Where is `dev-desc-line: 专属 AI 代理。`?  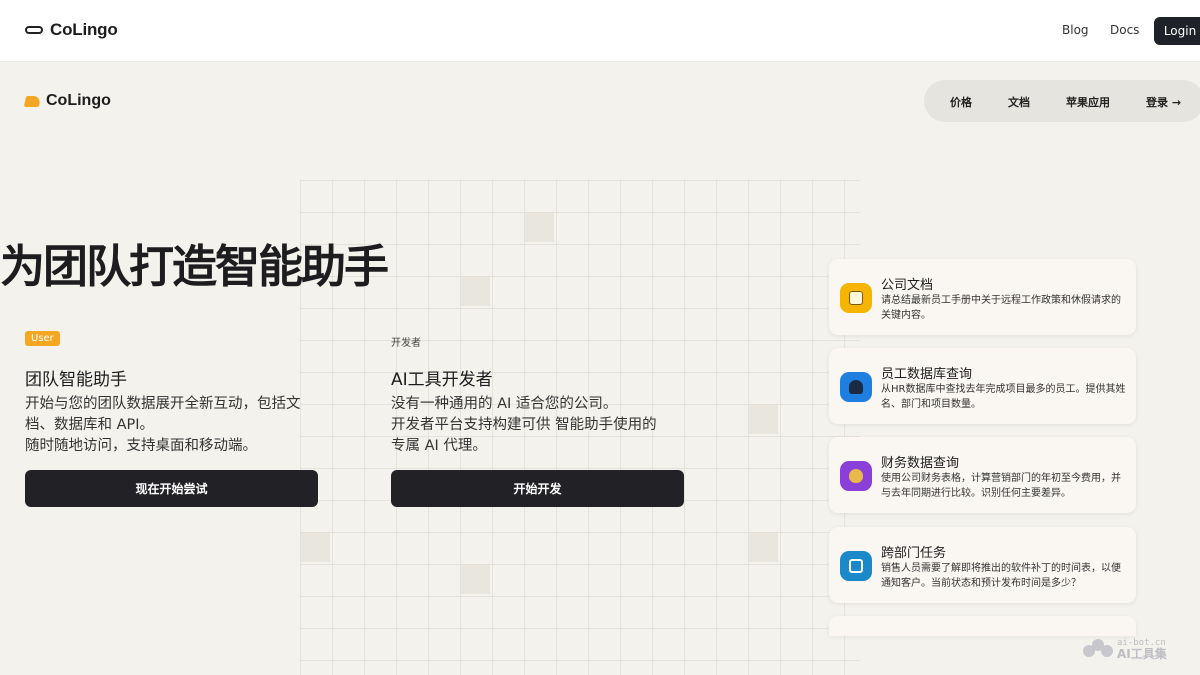
dev-desc-line: 专属 AI 代理。 is located at coordinates (439, 446).